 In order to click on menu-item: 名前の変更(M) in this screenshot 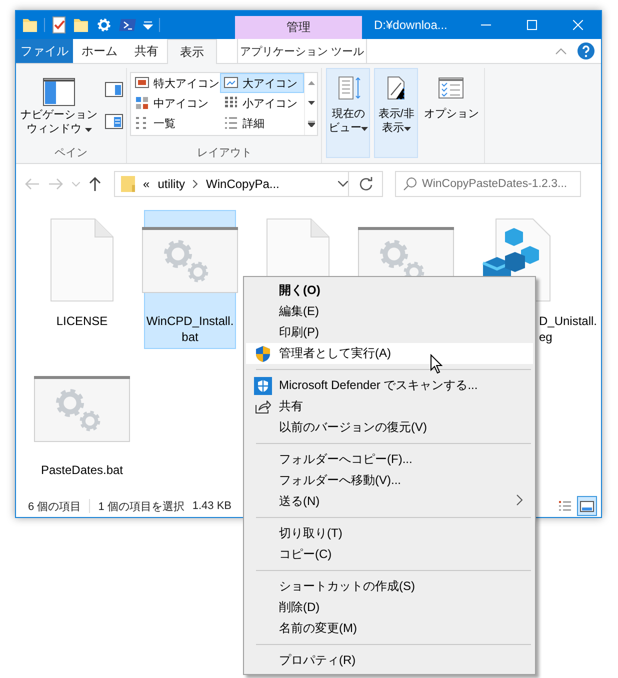, I will do `click(389, 628)`.